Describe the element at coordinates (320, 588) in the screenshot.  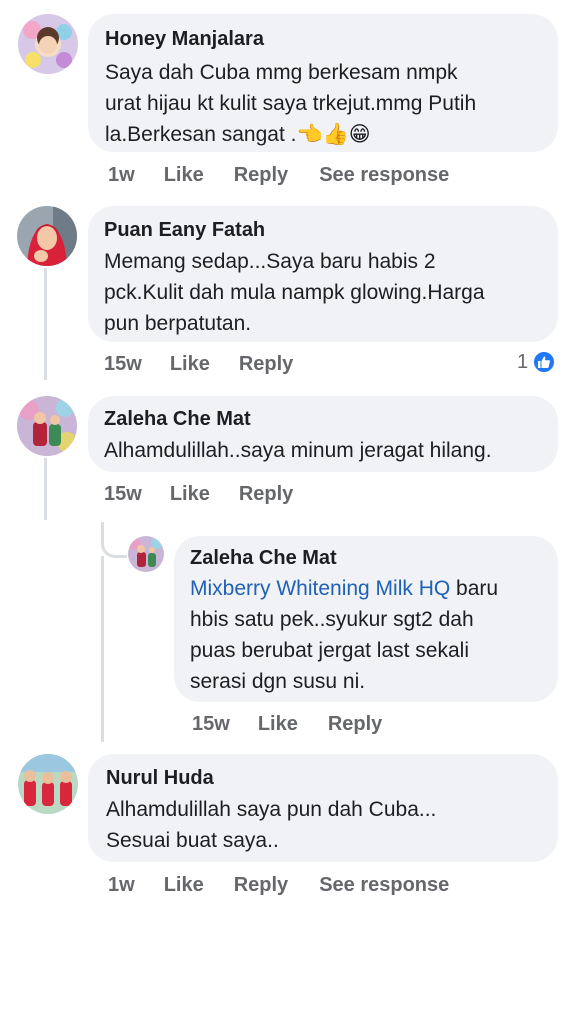
I see `mention-link: Mixberry Whitening Milk HQ` at that location.